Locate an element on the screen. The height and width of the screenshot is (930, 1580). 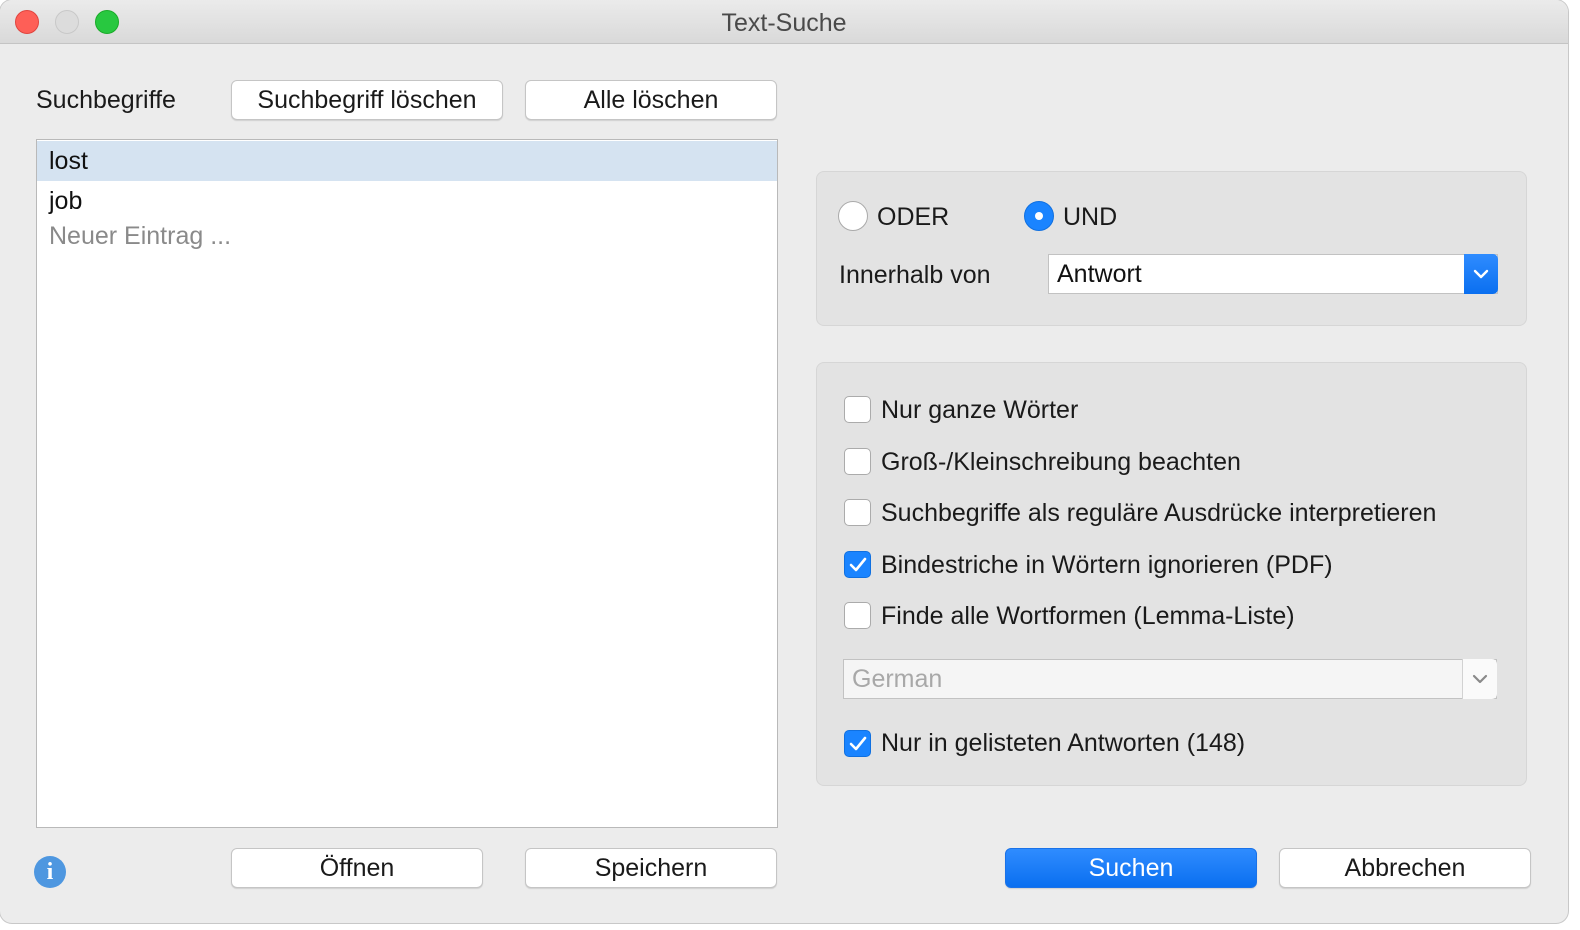
logic-panel is located at coordinates (1171, 248).